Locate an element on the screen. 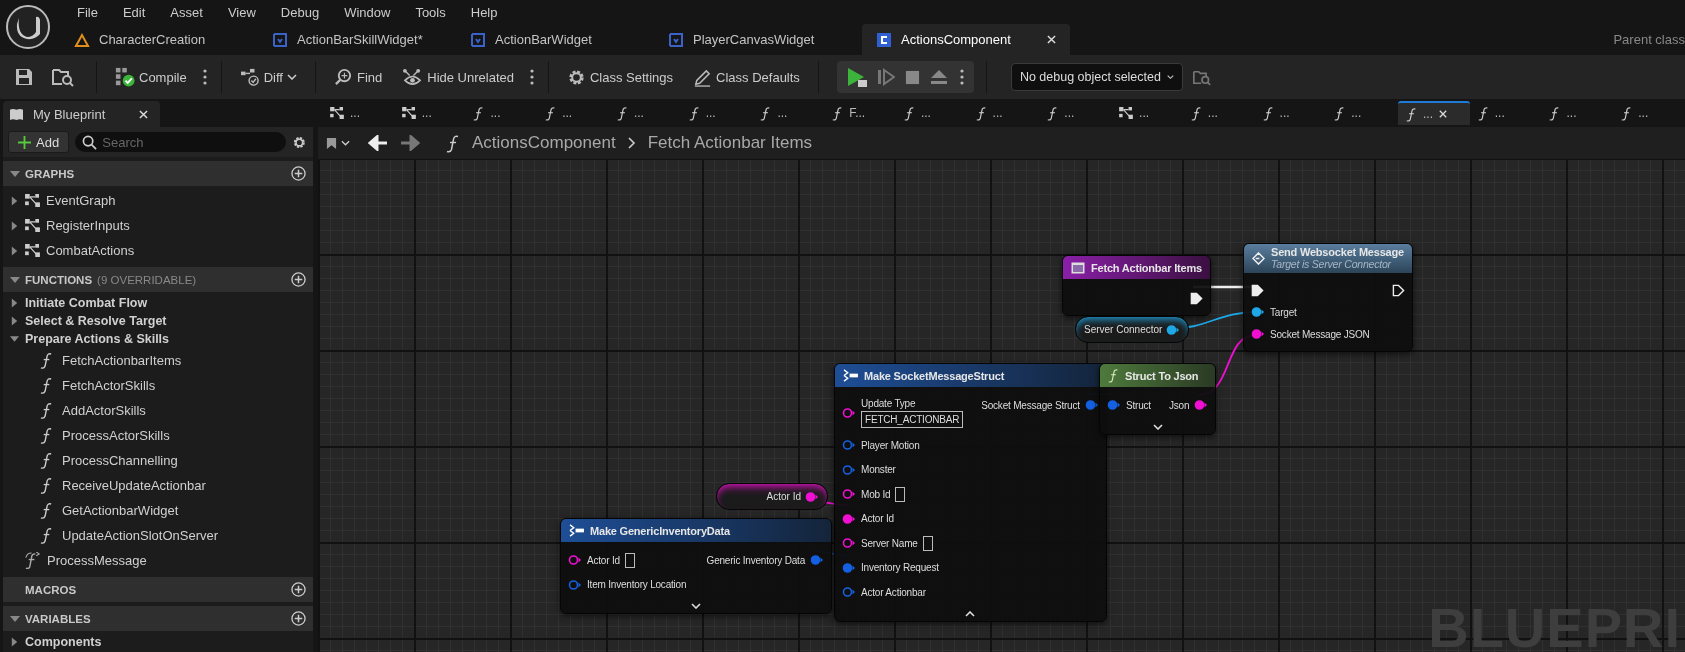 The width and height of the screenshot is (1685, 652). text-field: FETCH_ACTIONBAR is located at coordinates (912, 419).